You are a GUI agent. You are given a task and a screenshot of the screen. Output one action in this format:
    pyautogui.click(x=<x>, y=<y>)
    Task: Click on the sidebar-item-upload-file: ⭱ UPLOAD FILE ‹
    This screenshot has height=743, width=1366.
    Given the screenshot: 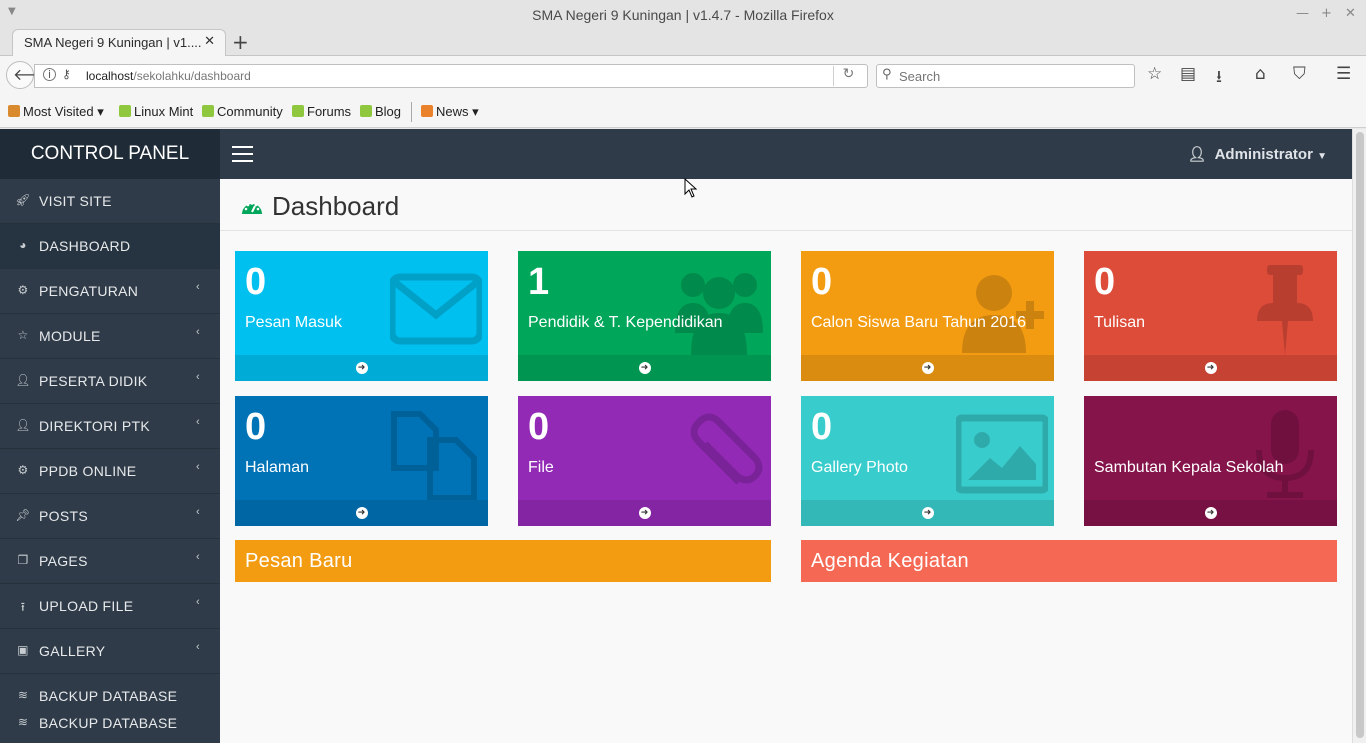 What is the action you would take?
    pyautogui.click(x=110, y=606)
    